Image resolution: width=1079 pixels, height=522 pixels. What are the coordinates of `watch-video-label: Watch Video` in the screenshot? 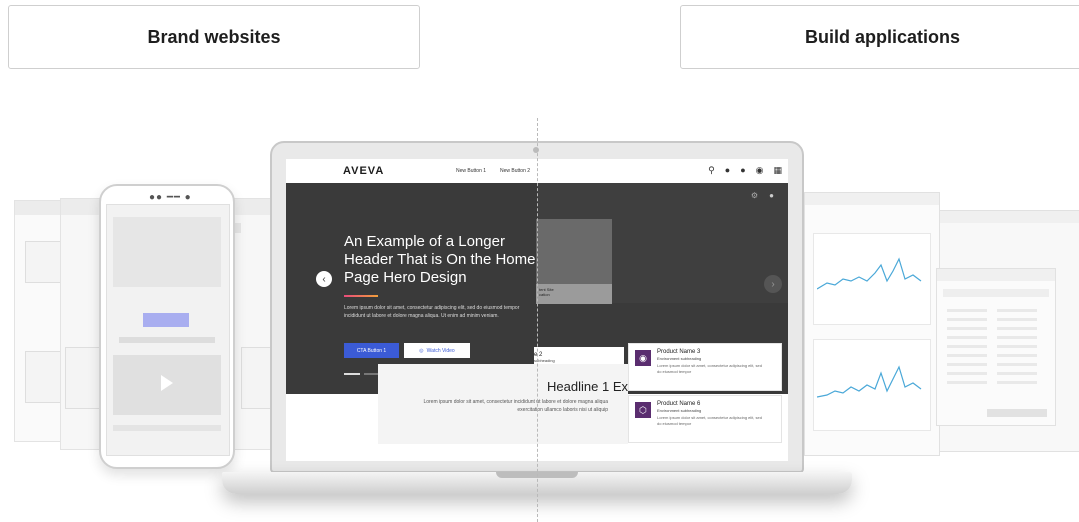 It's located at (440, 350).